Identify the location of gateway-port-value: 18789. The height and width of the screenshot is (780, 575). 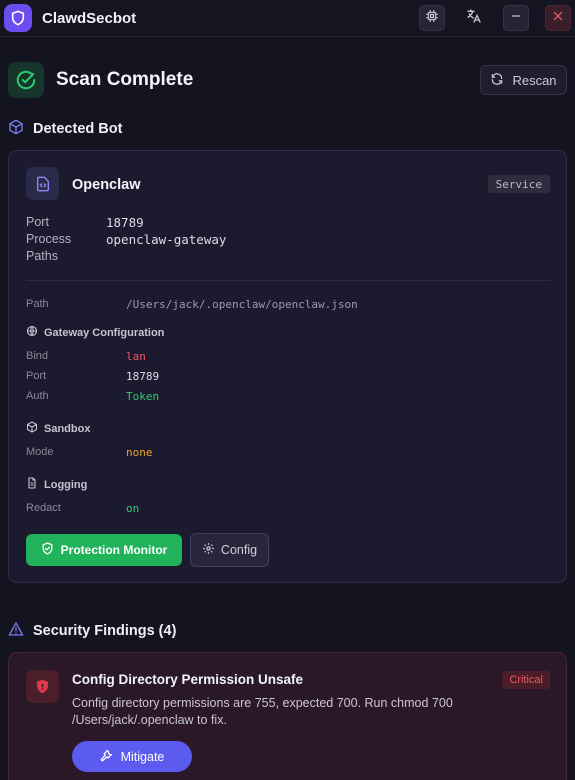
(143, 376).